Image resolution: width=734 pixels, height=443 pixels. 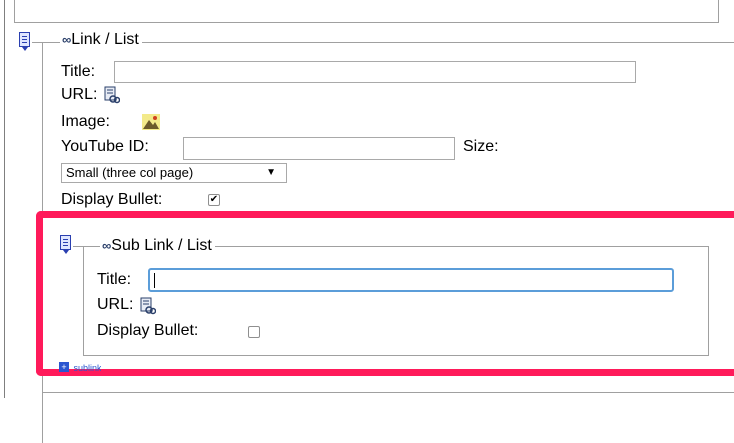 What do you see at coordinates (130, 172) in the screenshot?
I see `size-select-value: Small (three col page)` at bounding box center [130, 172].